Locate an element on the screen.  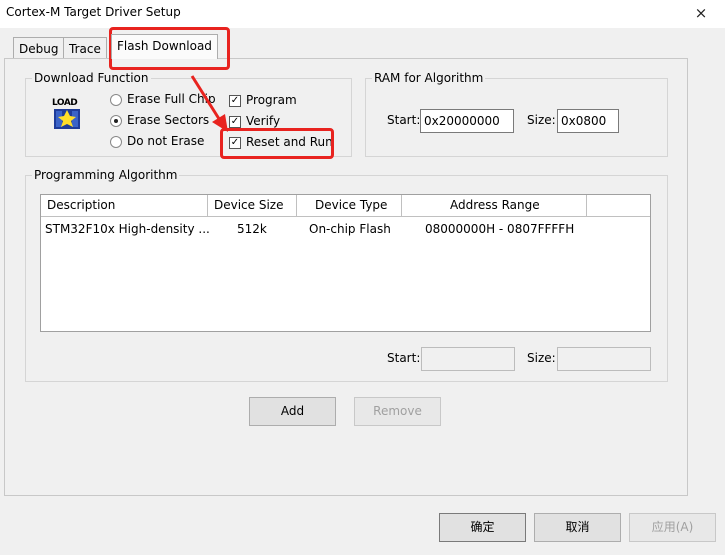
algorithm-start-input is located at coordinates (468, 359).